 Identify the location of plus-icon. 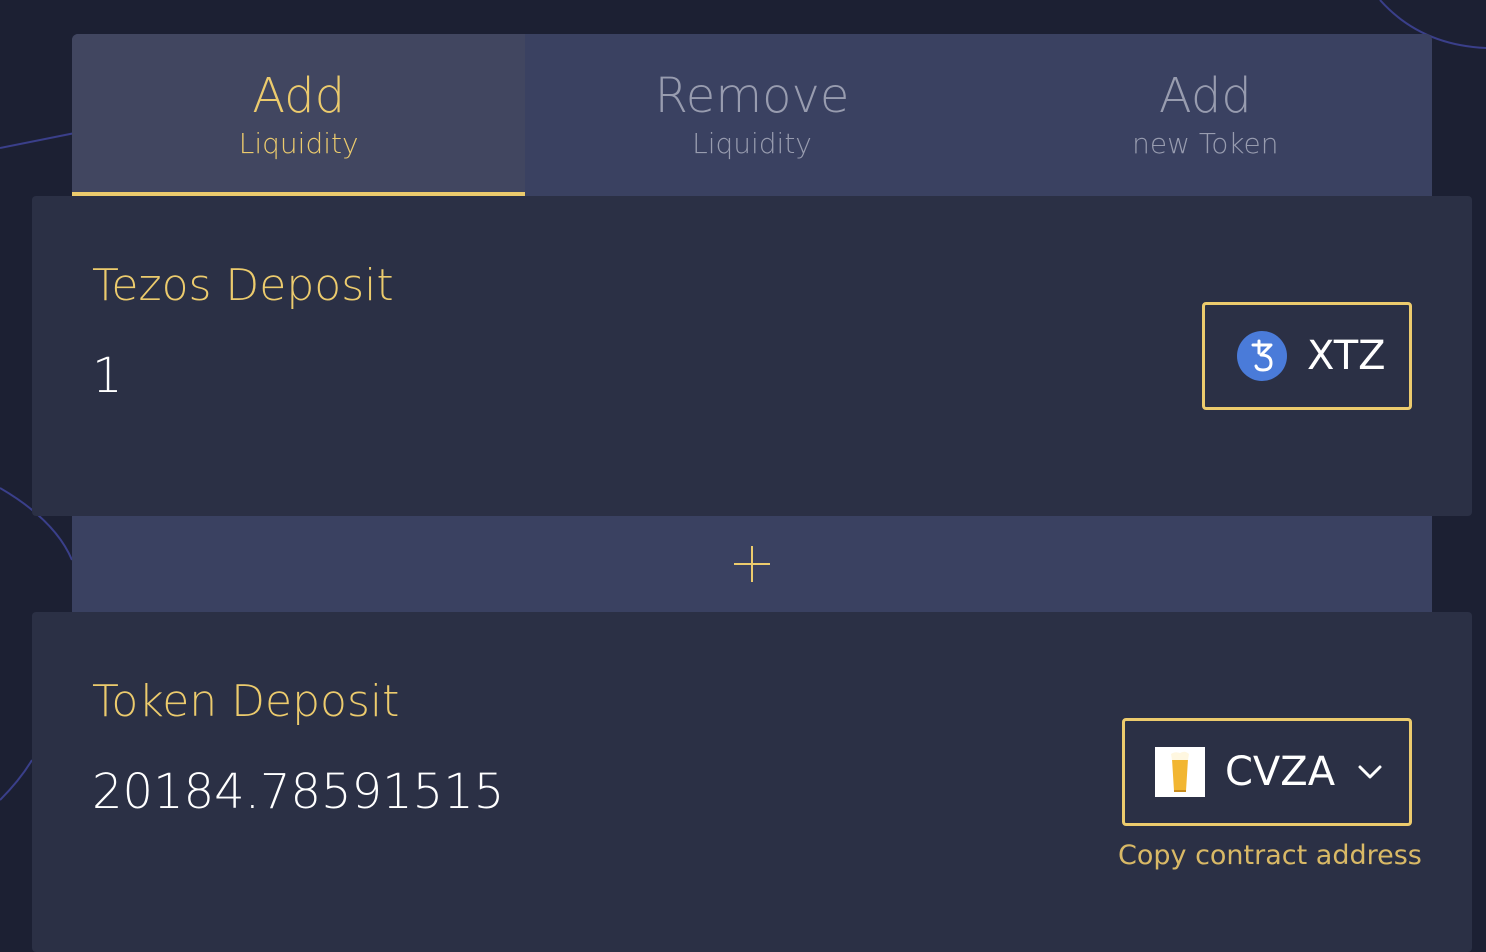
(752, 564).